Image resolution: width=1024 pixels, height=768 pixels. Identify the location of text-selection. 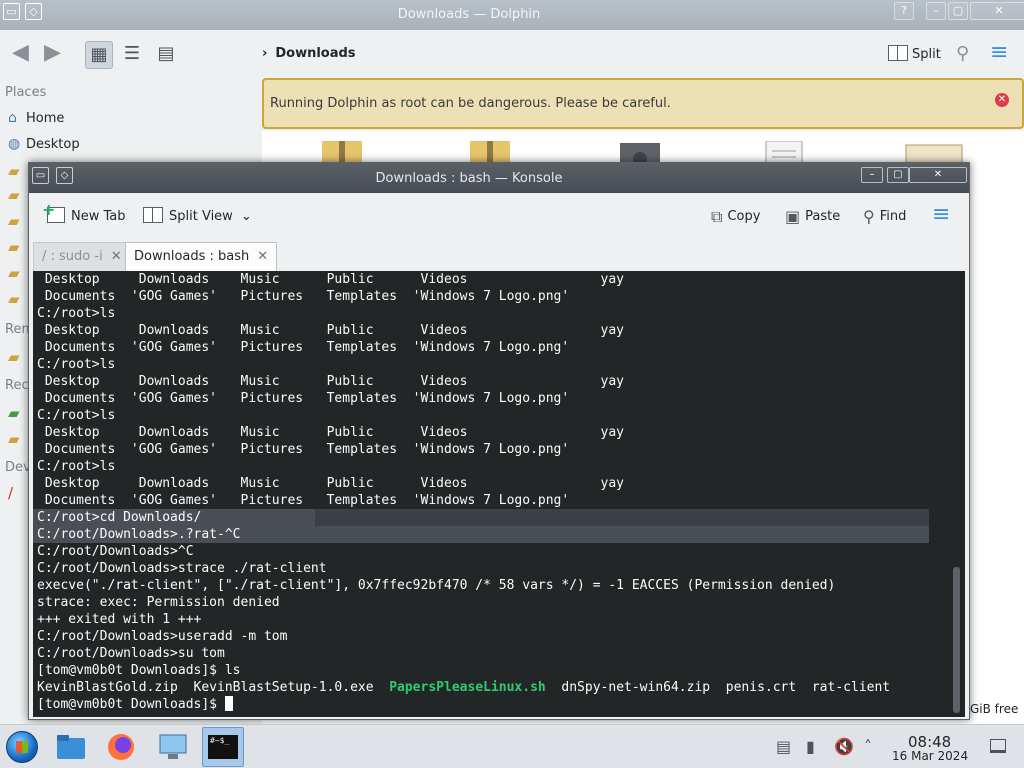
(622, 517).